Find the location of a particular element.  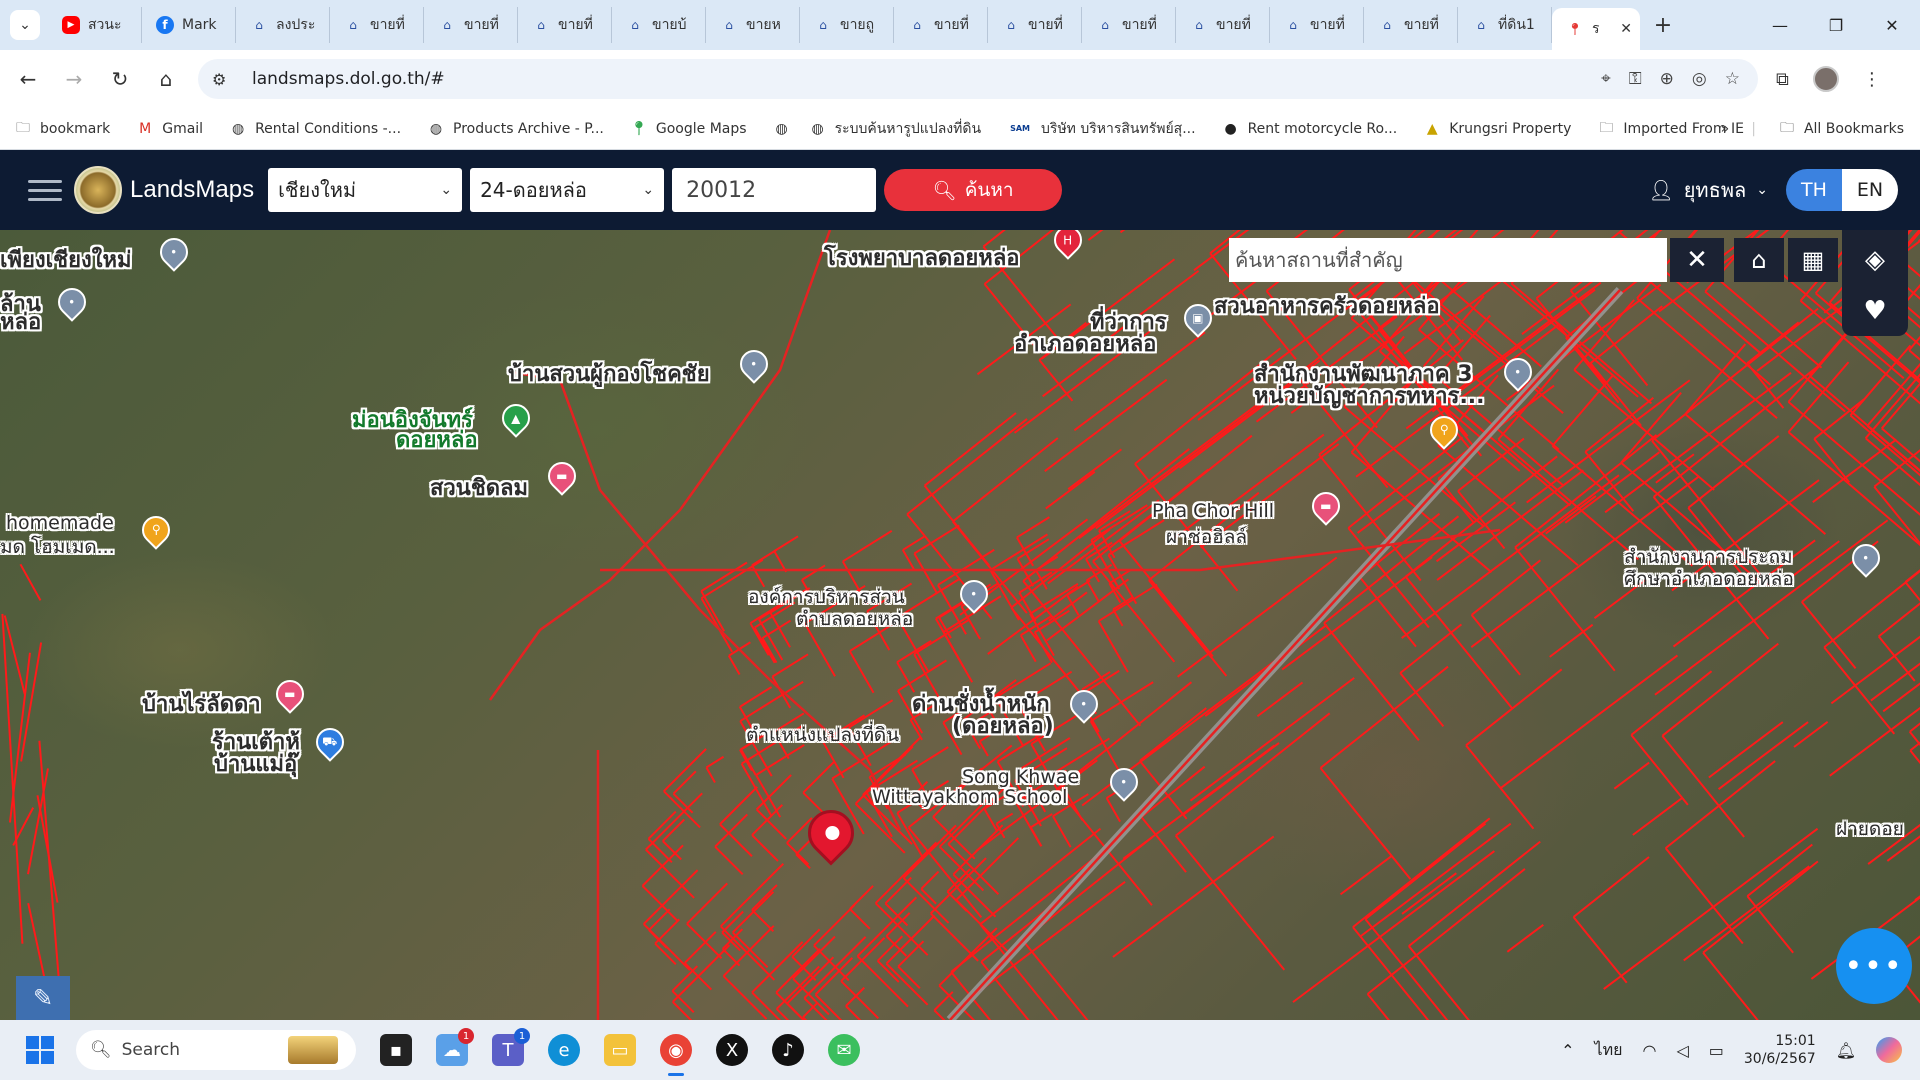

chevron-up-icon: ⌃ is located at coordinates (1567, 1050).